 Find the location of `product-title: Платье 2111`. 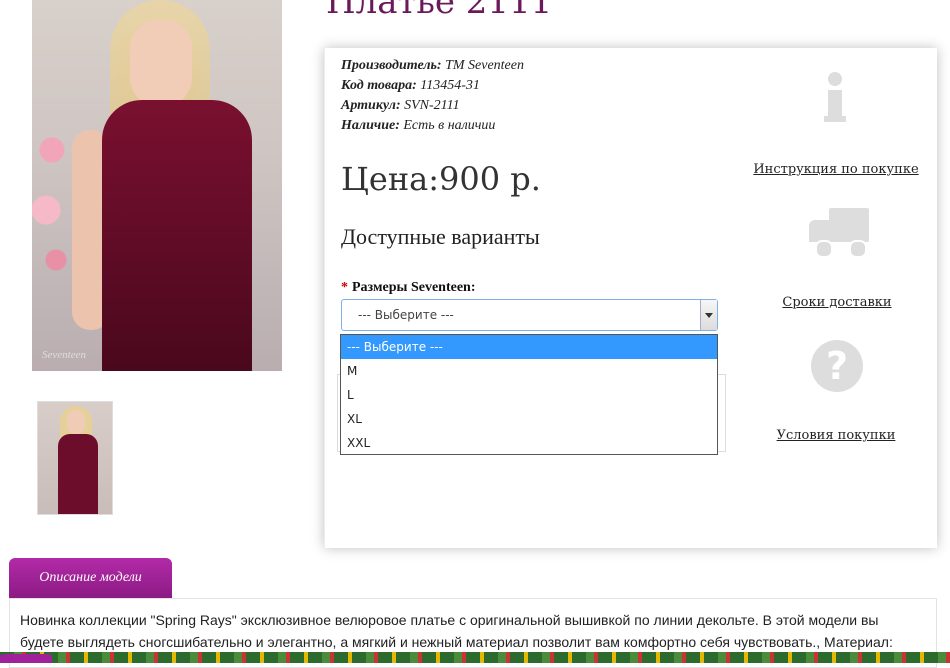

product-title: Платье 2111 is located at coordinates (439, 11).